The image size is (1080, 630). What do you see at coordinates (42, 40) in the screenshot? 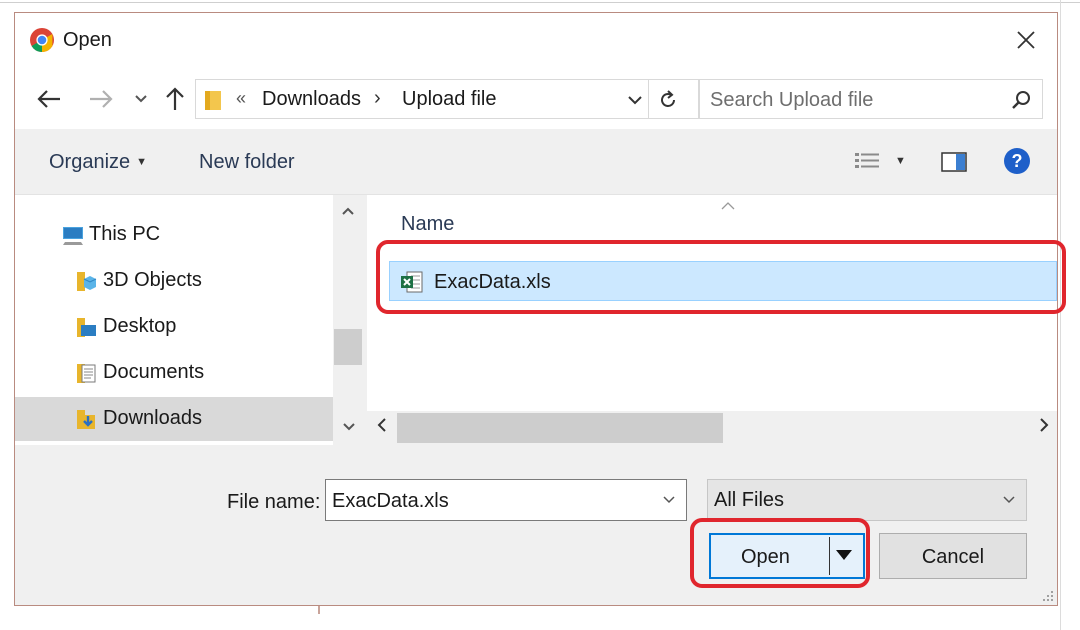
I see `chrome-icon` at bounding box center [42, 40].